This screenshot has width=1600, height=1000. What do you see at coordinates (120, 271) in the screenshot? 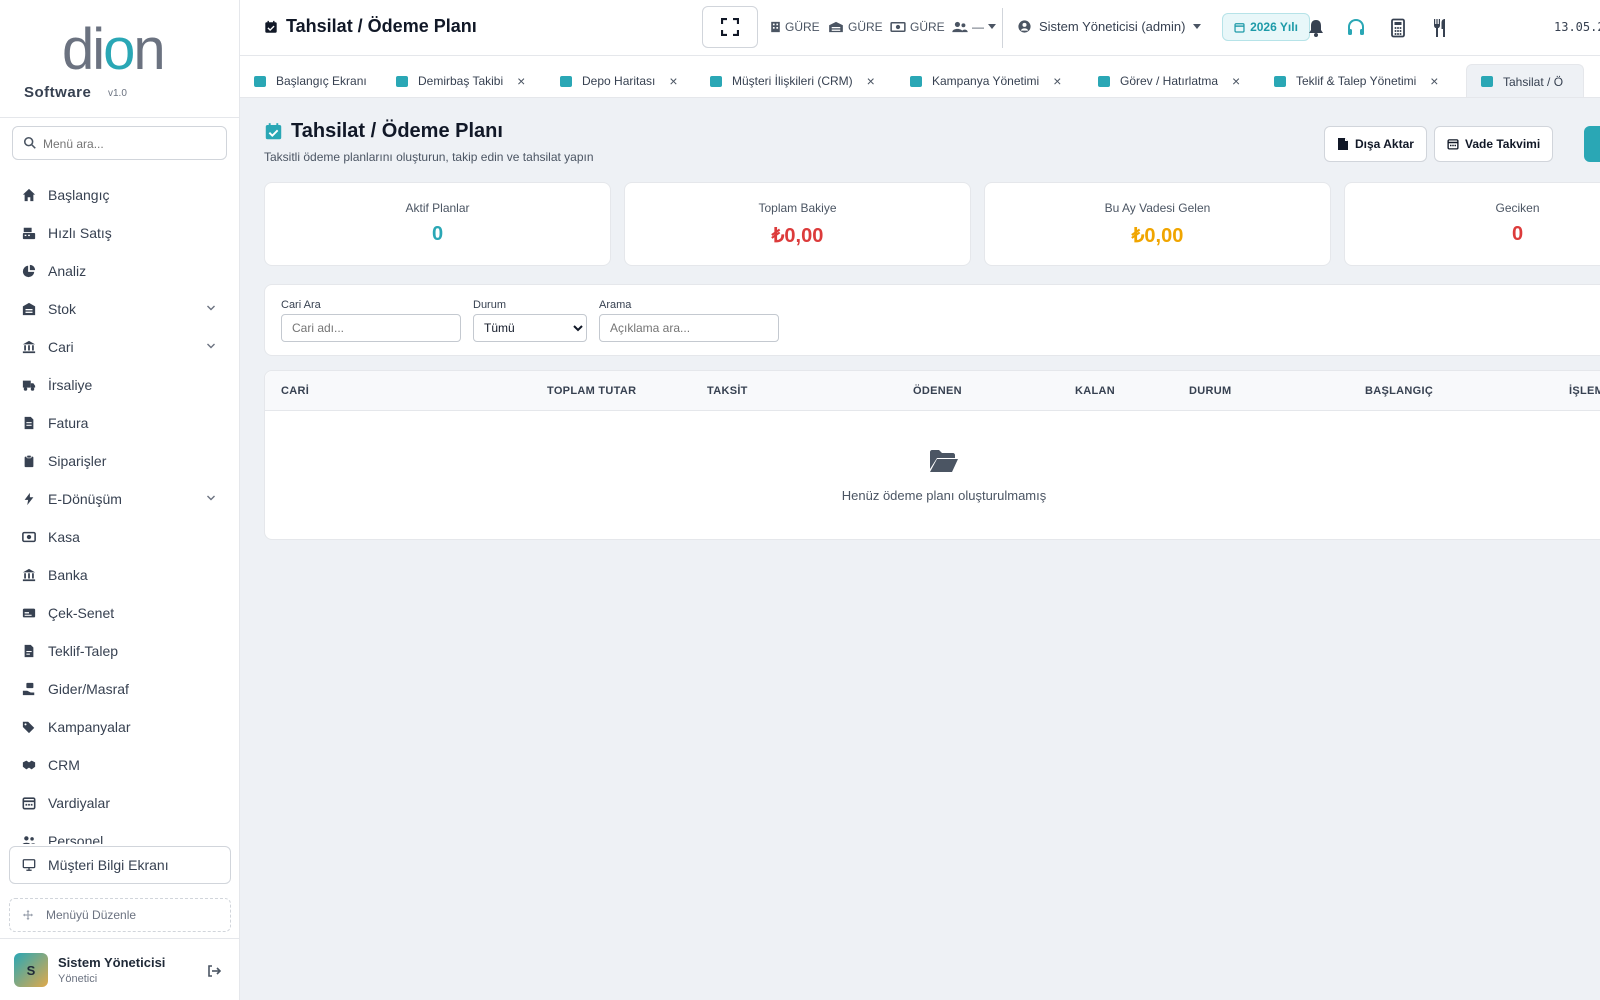
I see `sidebar-item-analiz: Analiz` at bounding box center [120, 271].